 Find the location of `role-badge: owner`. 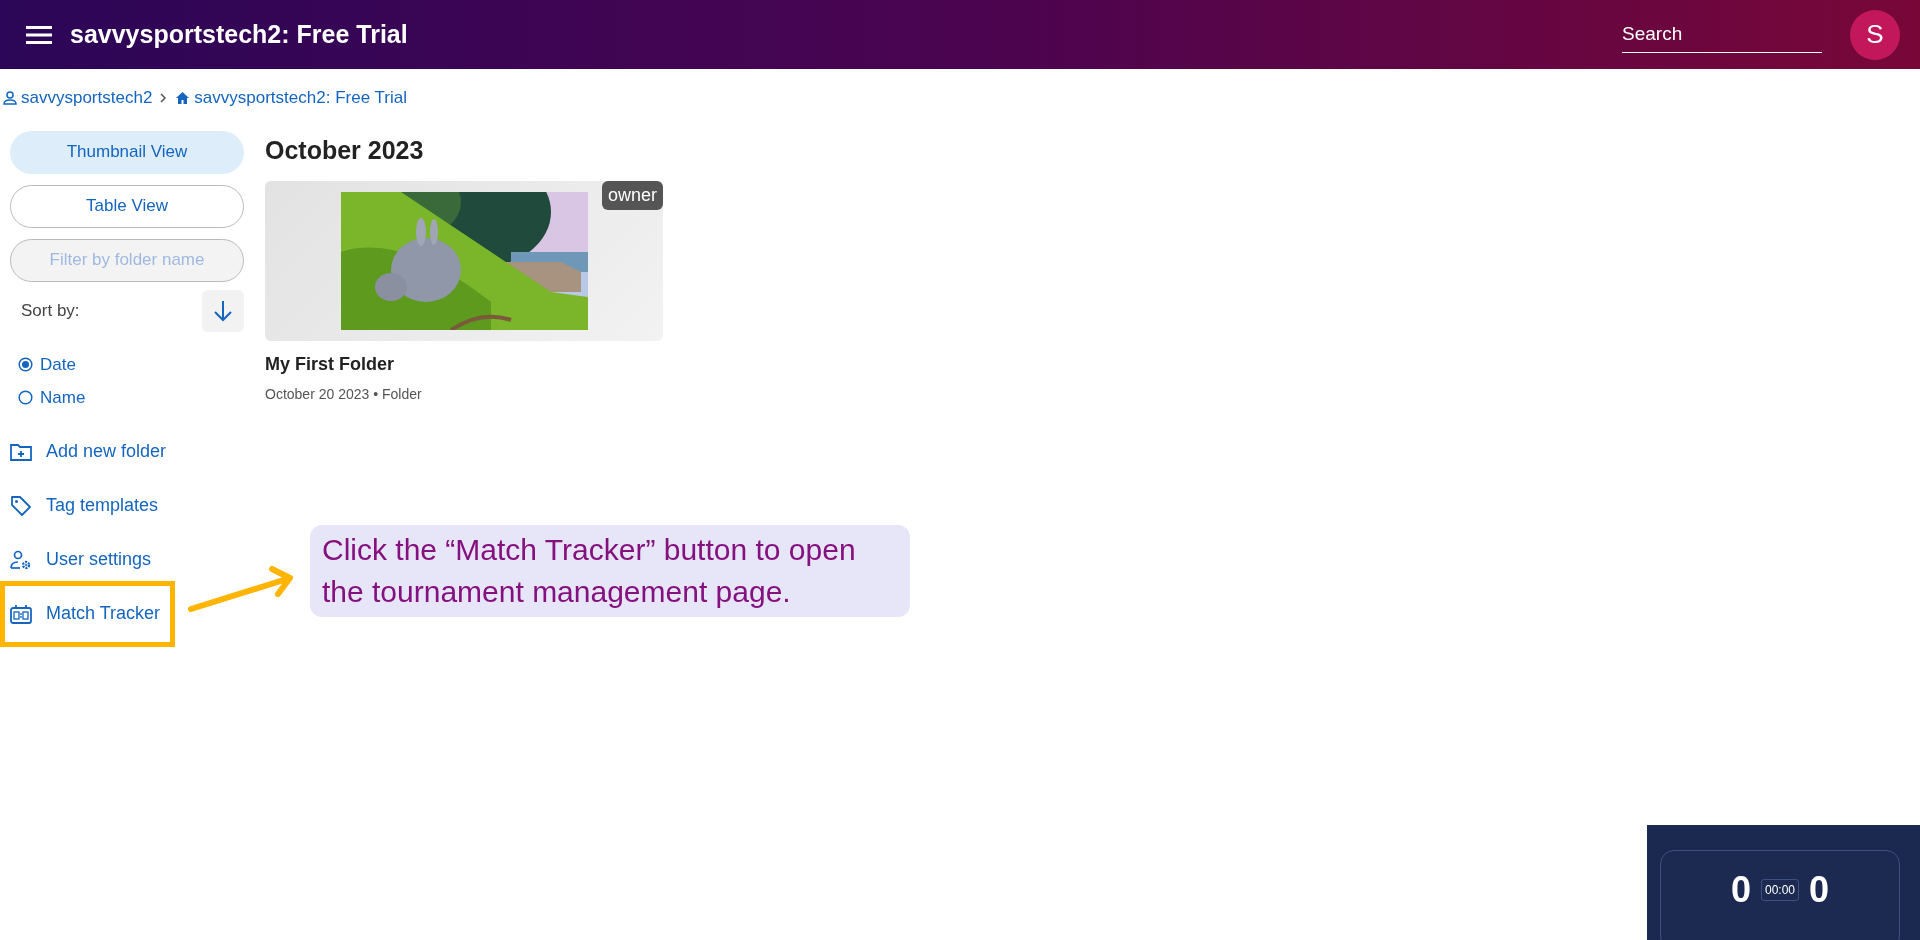

role-badge: owner is located at coordinates (632, 195).